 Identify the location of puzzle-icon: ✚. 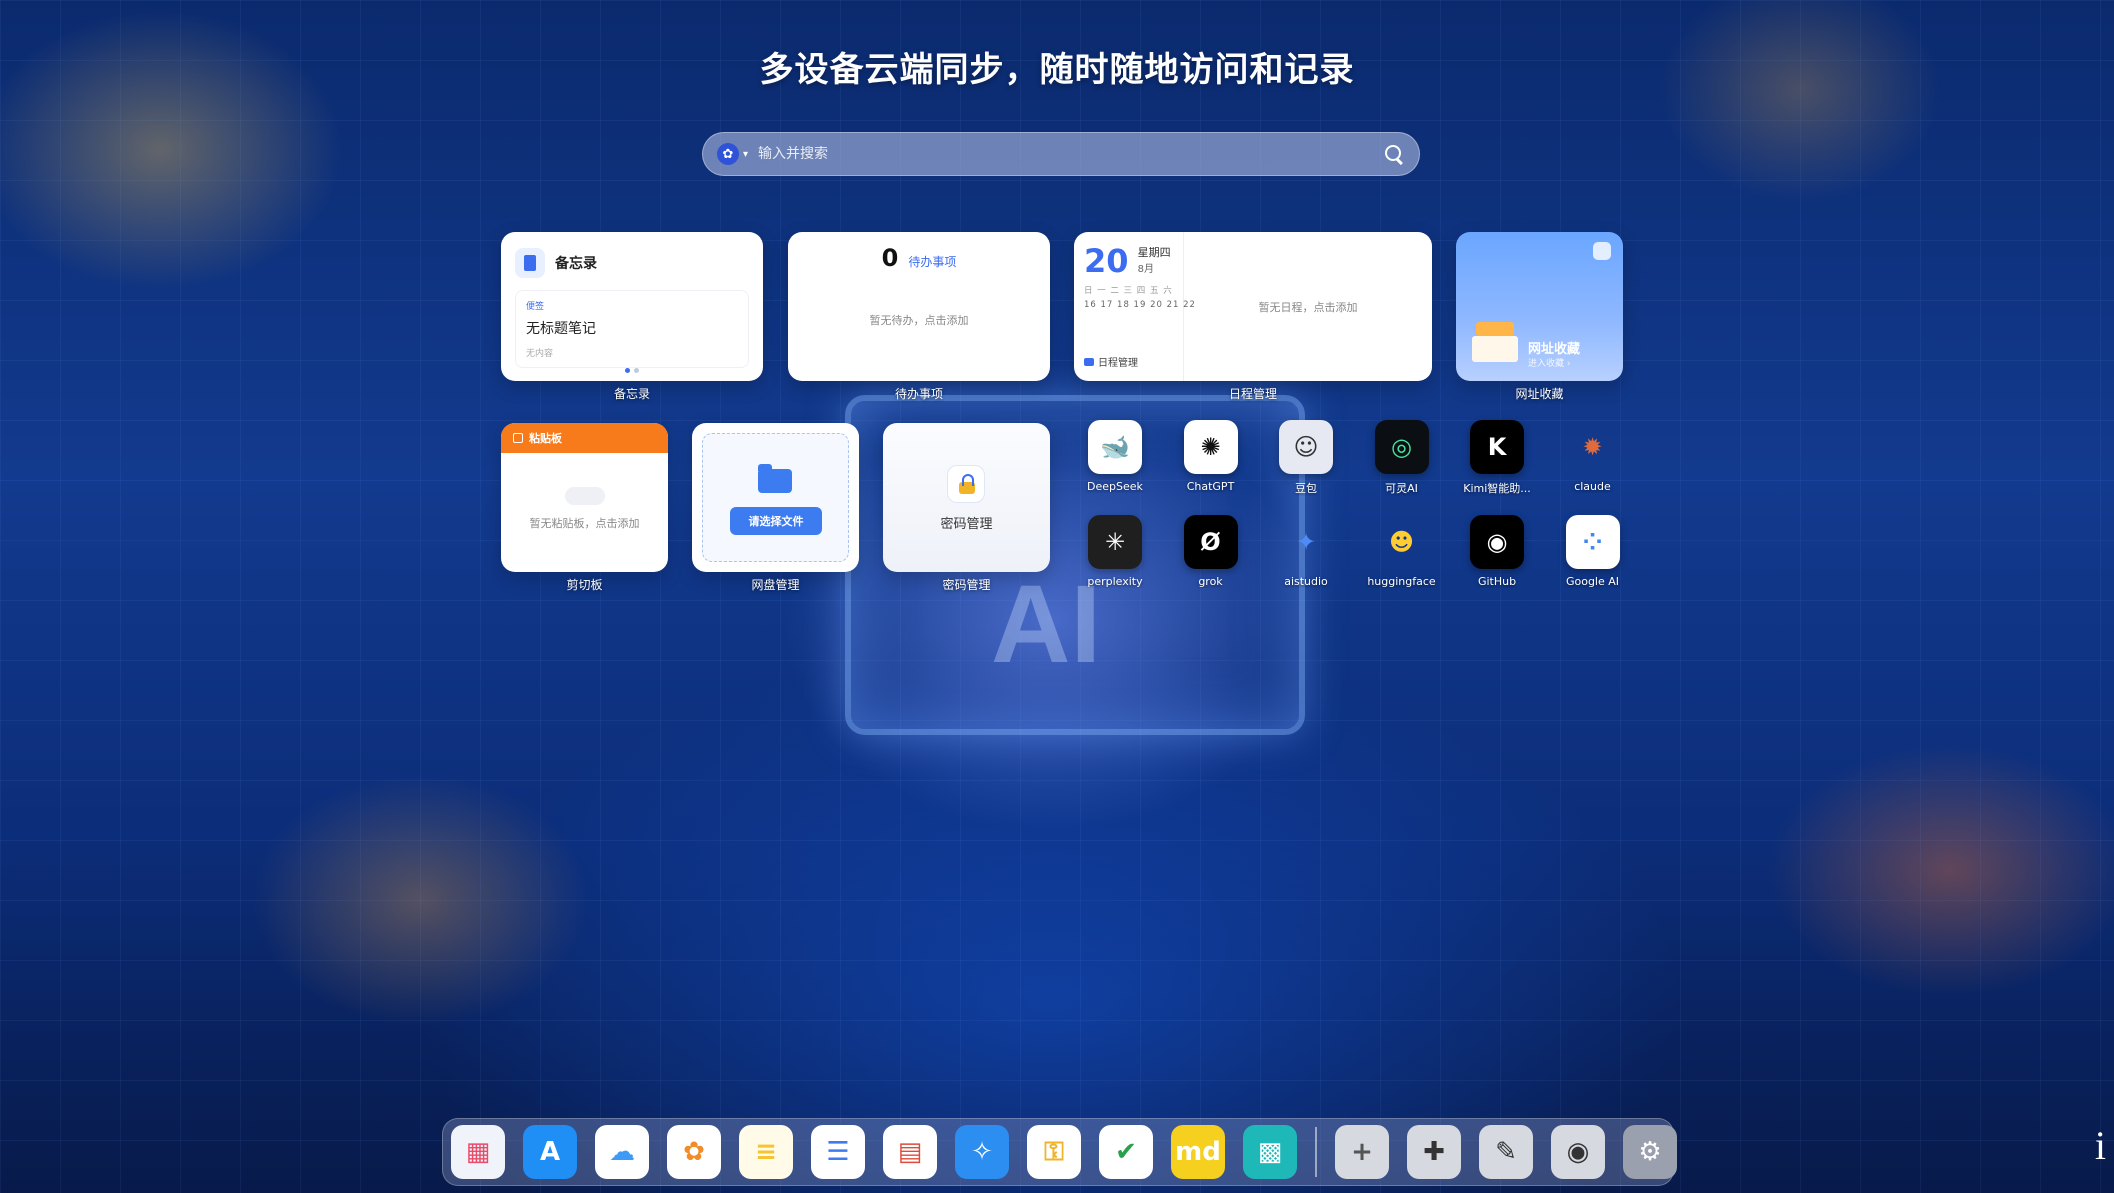
(1434, 1152).